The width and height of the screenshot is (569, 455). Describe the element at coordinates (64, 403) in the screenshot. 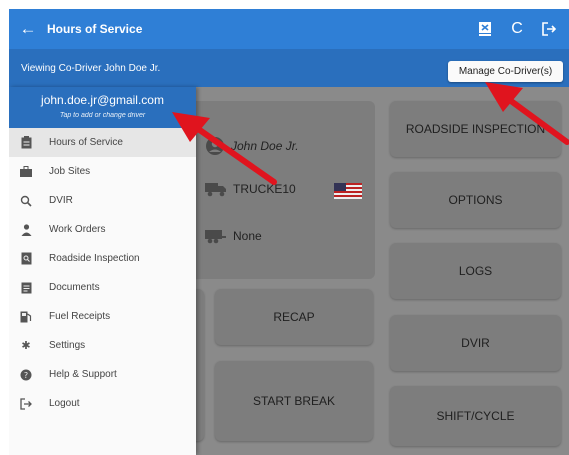

I see `drawer-item-label: Logout` at that location.